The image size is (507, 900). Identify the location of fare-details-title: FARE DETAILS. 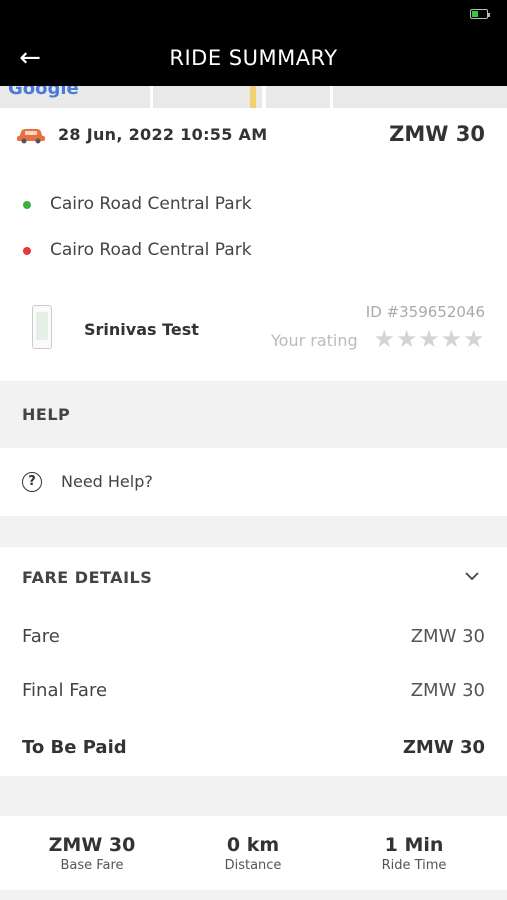
(87, 577).